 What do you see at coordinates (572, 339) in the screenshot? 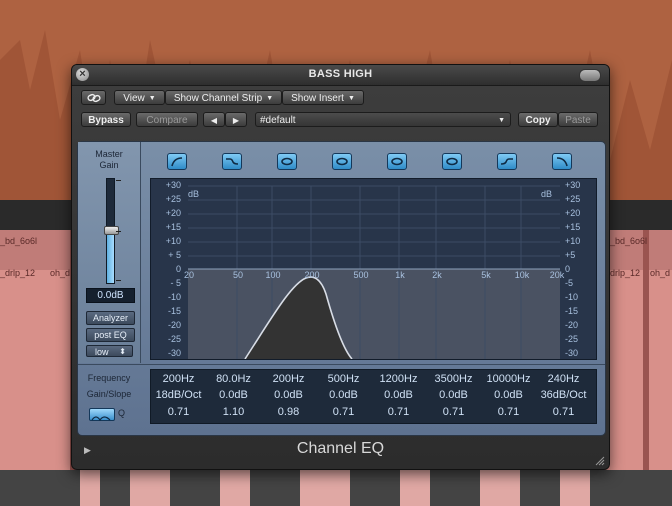
I see `db-tick-right: -25` at bounding box center [572, 339].